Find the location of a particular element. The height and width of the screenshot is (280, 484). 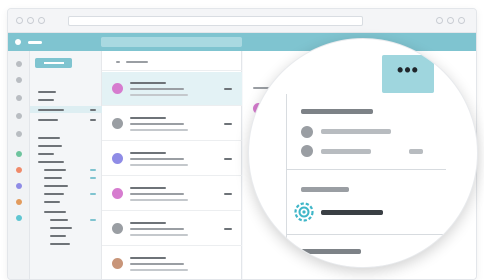

new-message-button is located at coordinates (53, 63).